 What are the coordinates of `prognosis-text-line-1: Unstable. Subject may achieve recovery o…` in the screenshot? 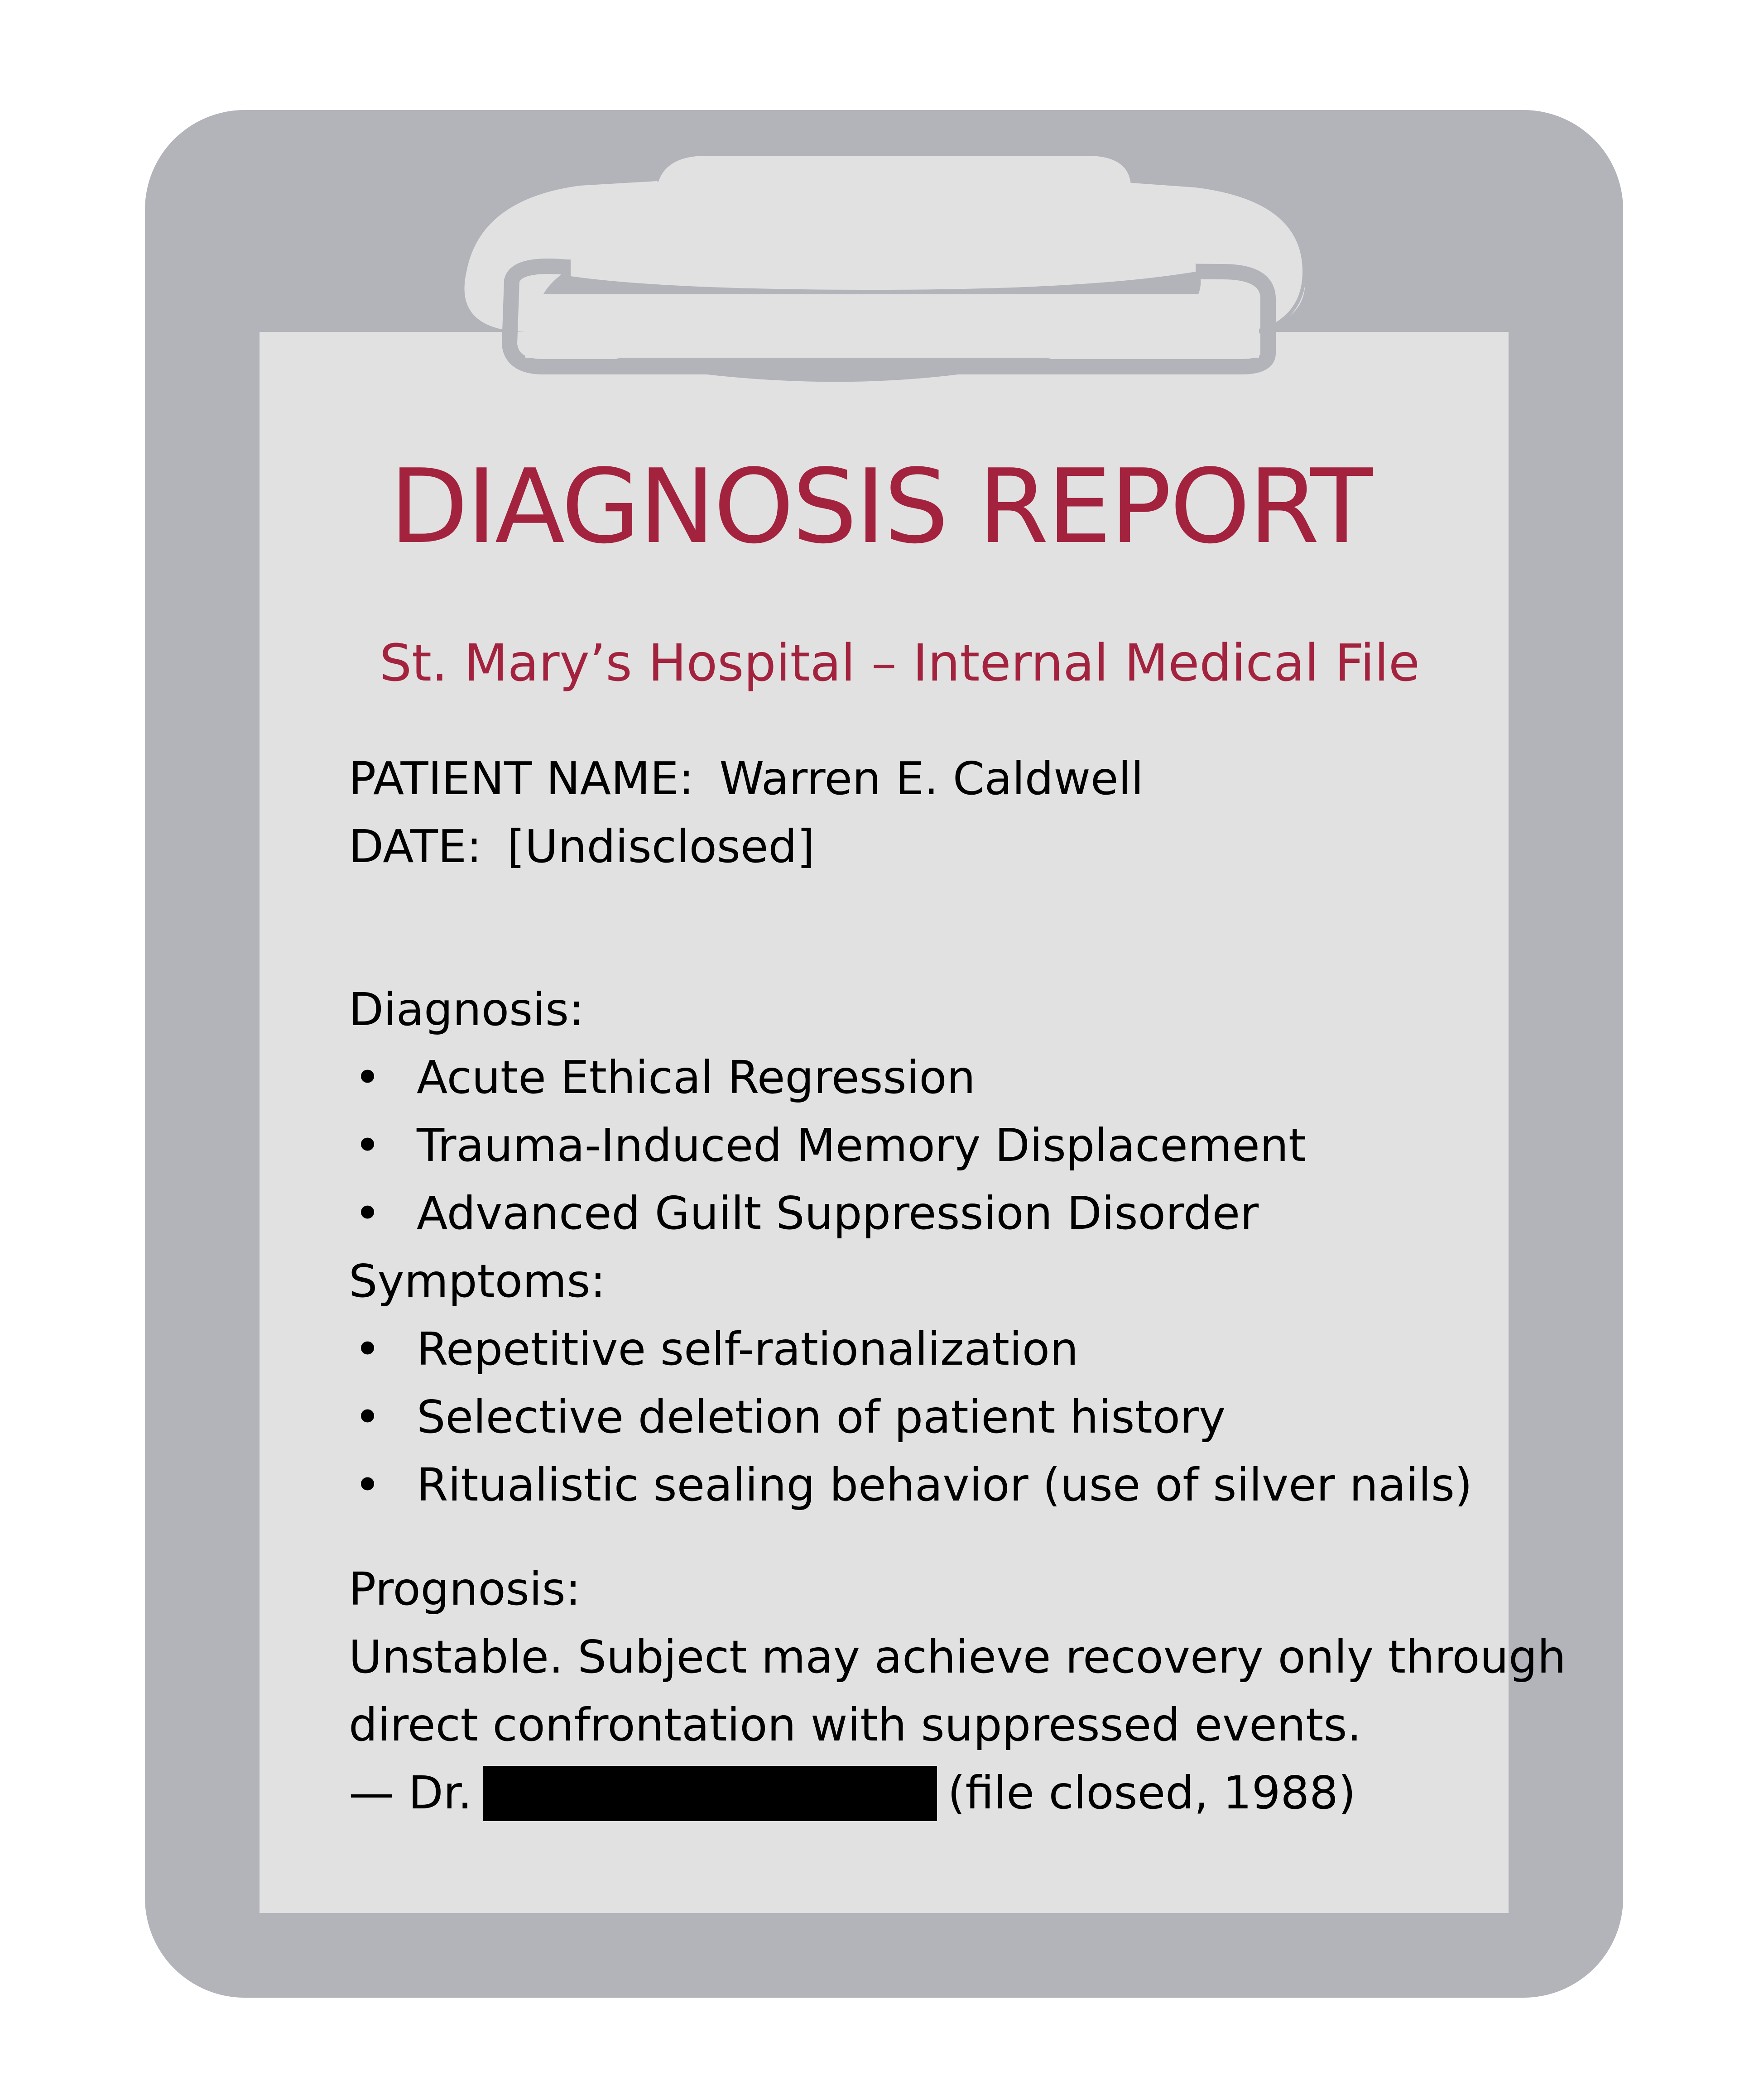 It's located at (957, 1656).